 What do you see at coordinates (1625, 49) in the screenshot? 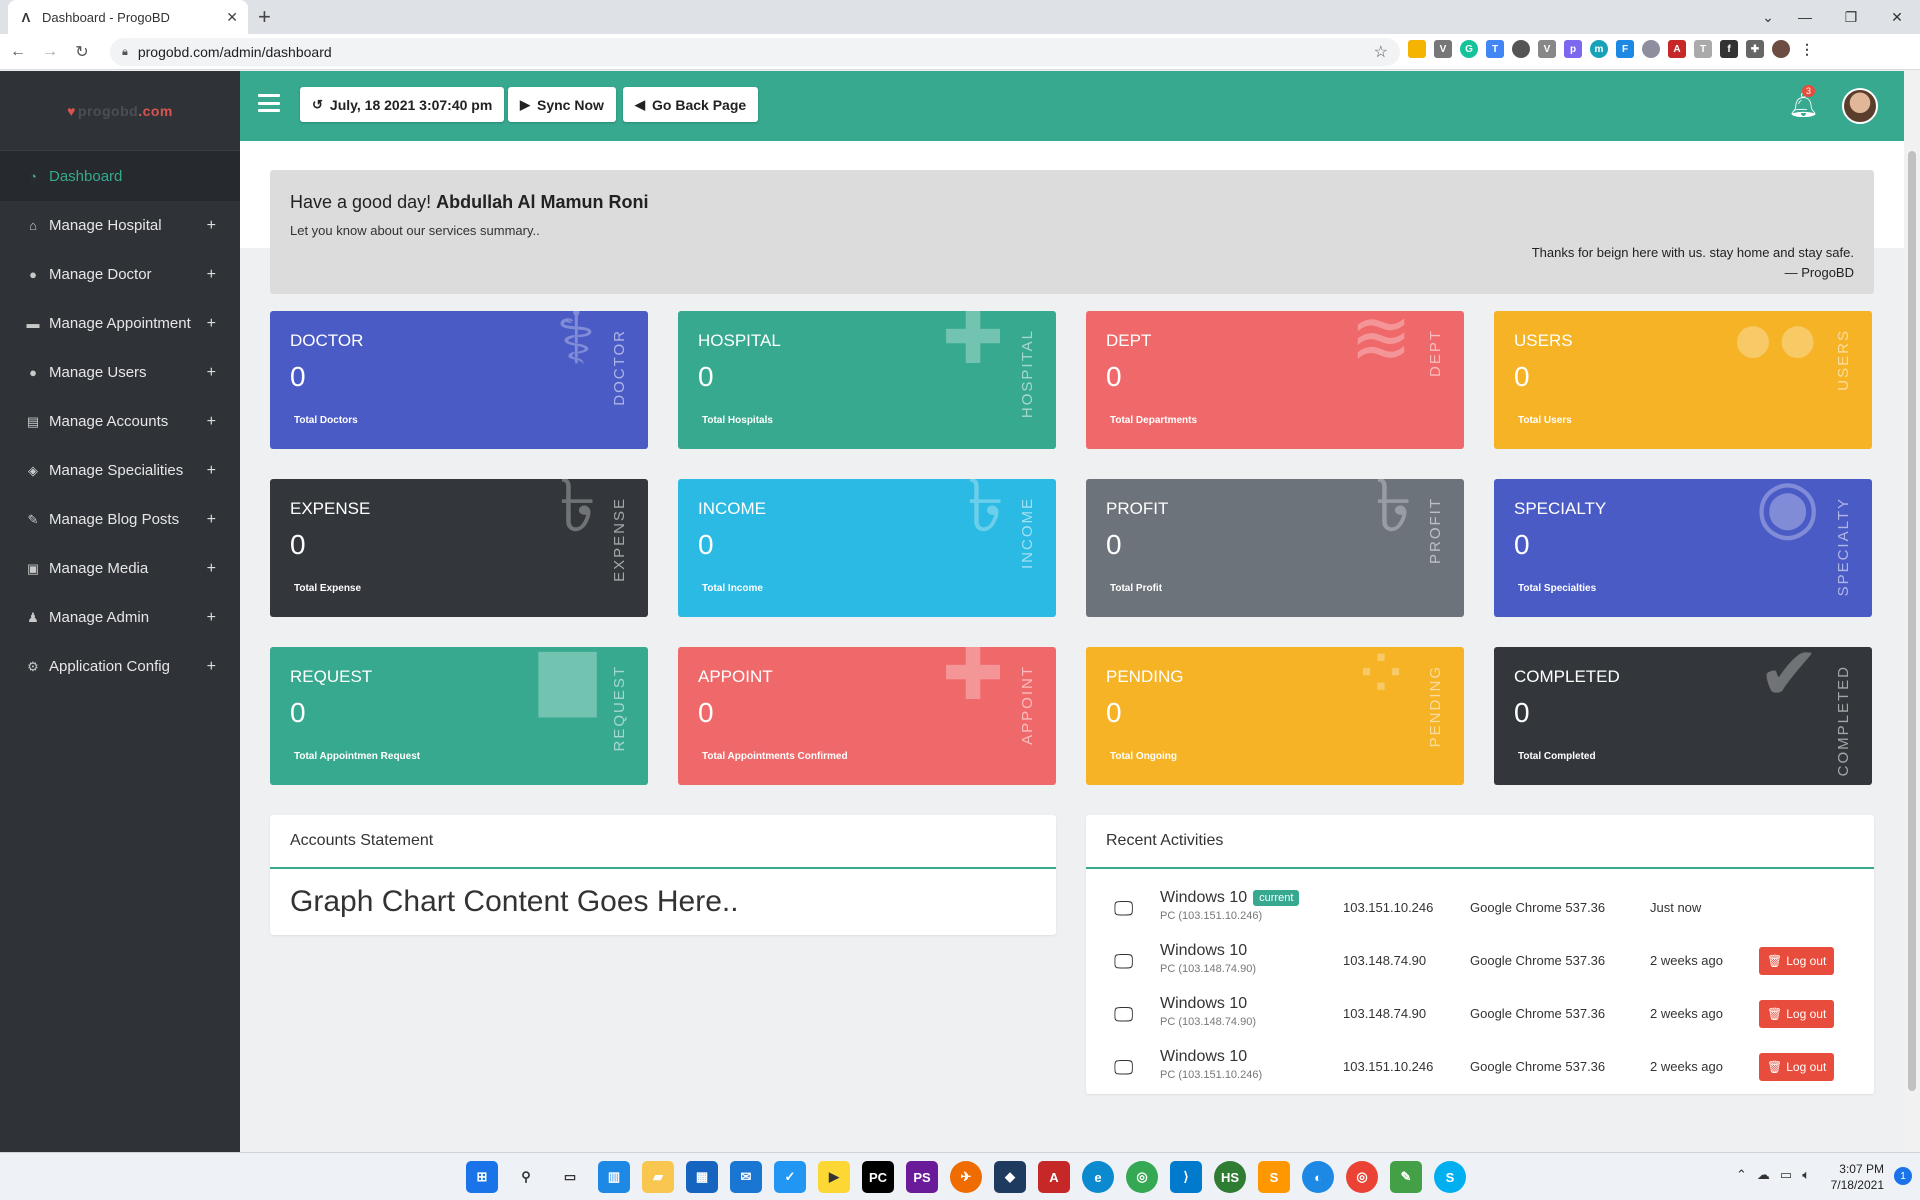
I see `extension-icon: F` at bounding box center [1625, 49].